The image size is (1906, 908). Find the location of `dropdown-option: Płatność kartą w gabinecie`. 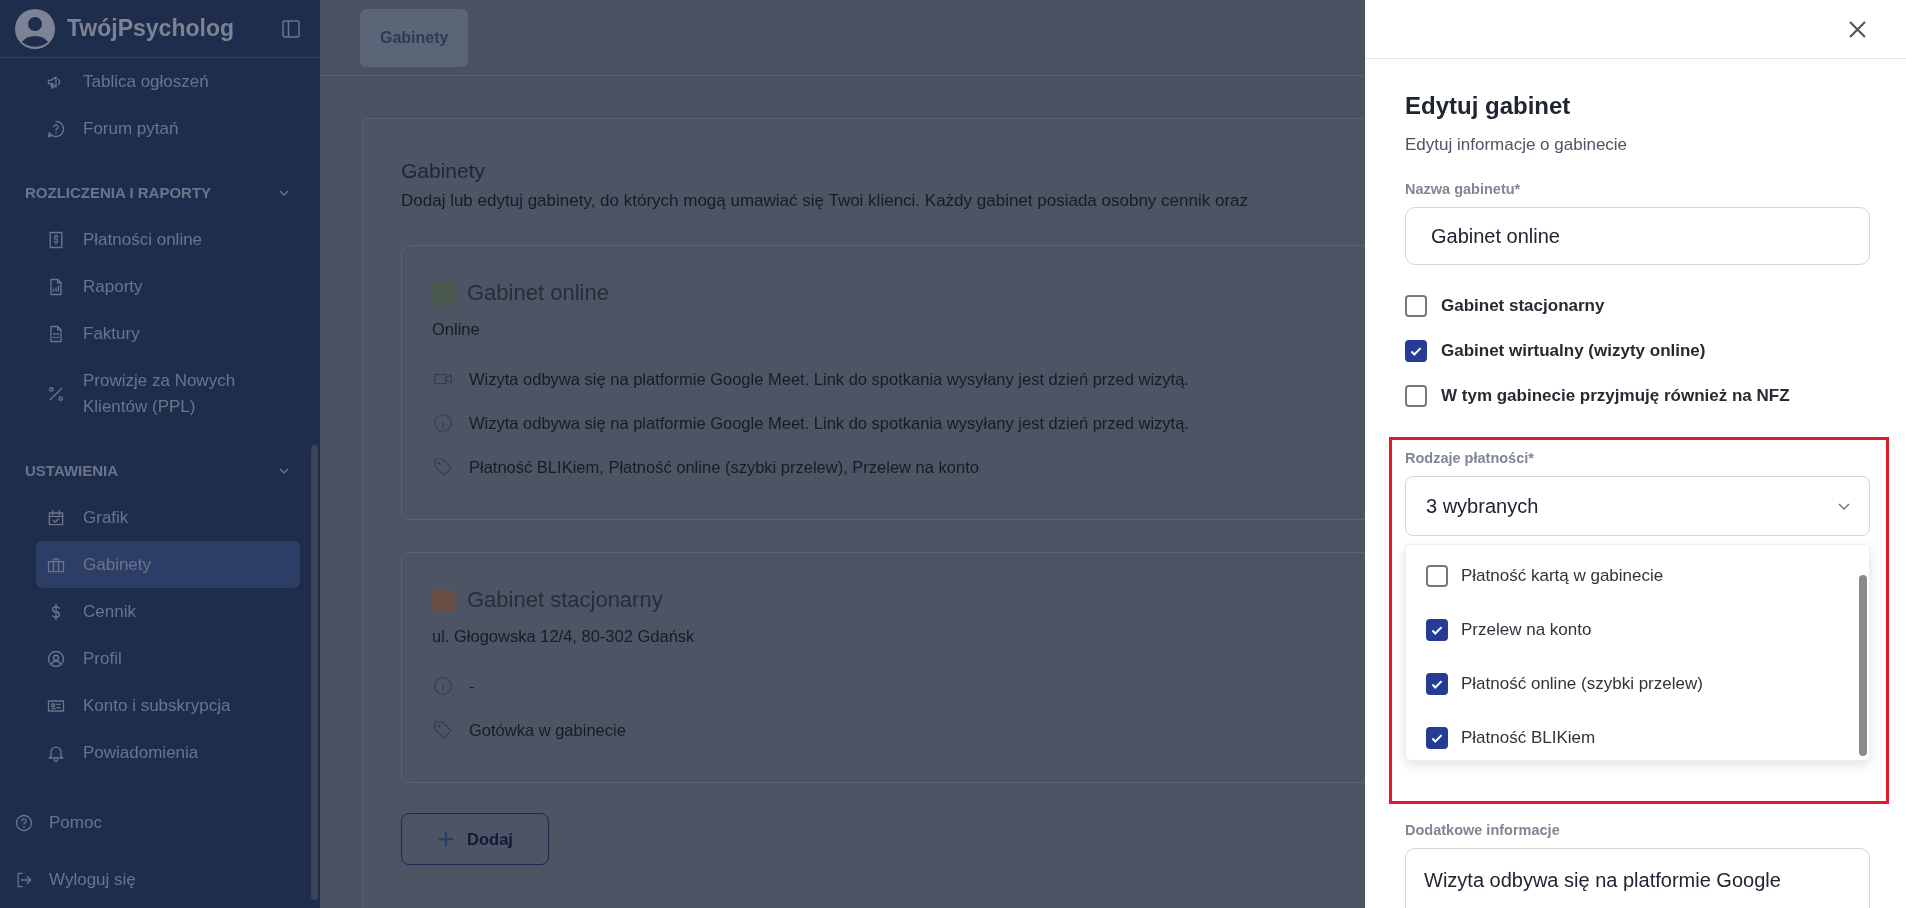

dropdown-option: Płatność kartą w gabinecie is located at coordinates (1642, 576).